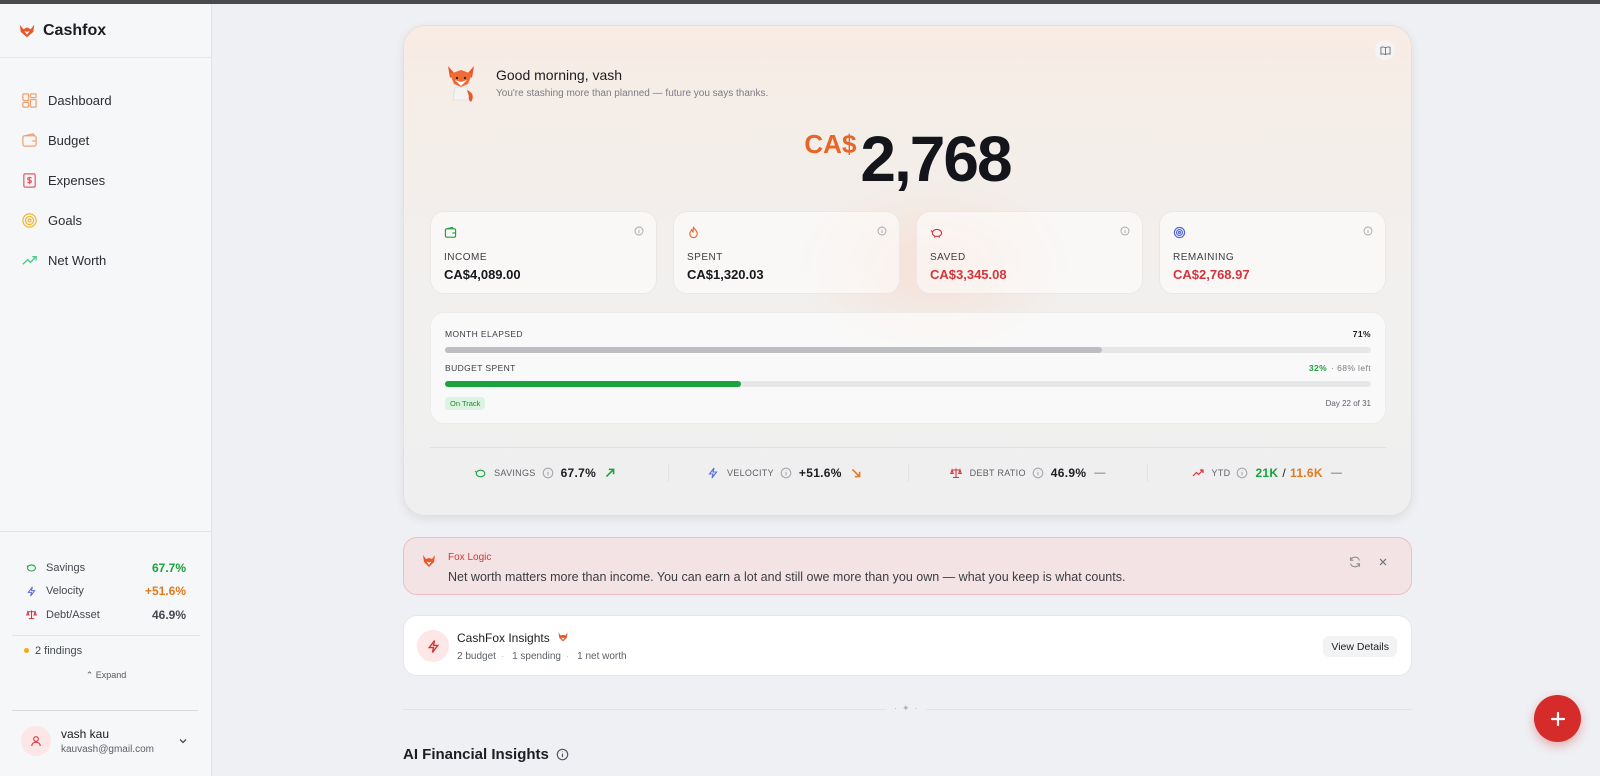 The height and width of the screenshot is (776, 1600). I want to click on month-elapsed-label: MONTH ELAPSED, so click(484, 334).